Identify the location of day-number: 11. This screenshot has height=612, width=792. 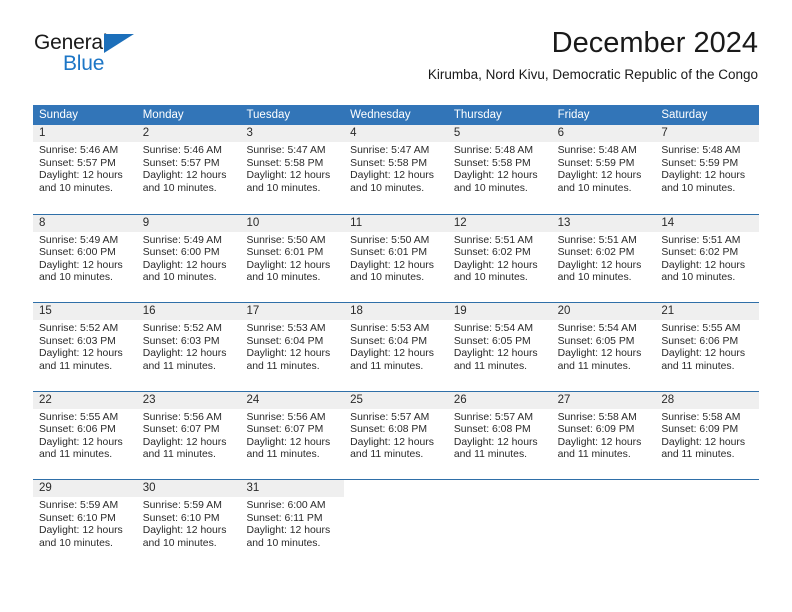
(356, 222).